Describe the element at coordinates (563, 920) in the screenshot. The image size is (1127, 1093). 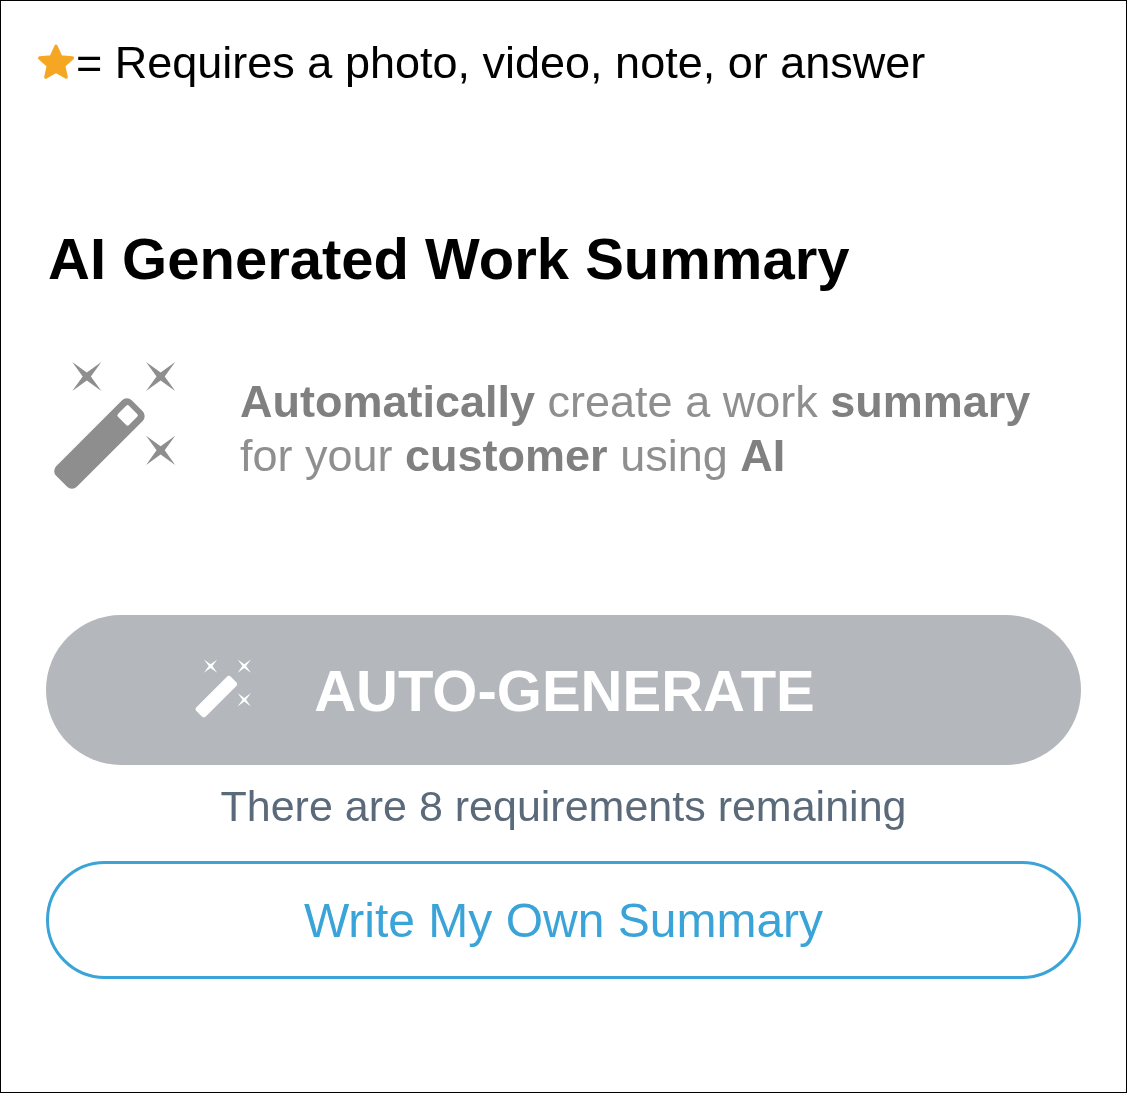
I see `write-summary-button: Write My Own Summary` at that location.